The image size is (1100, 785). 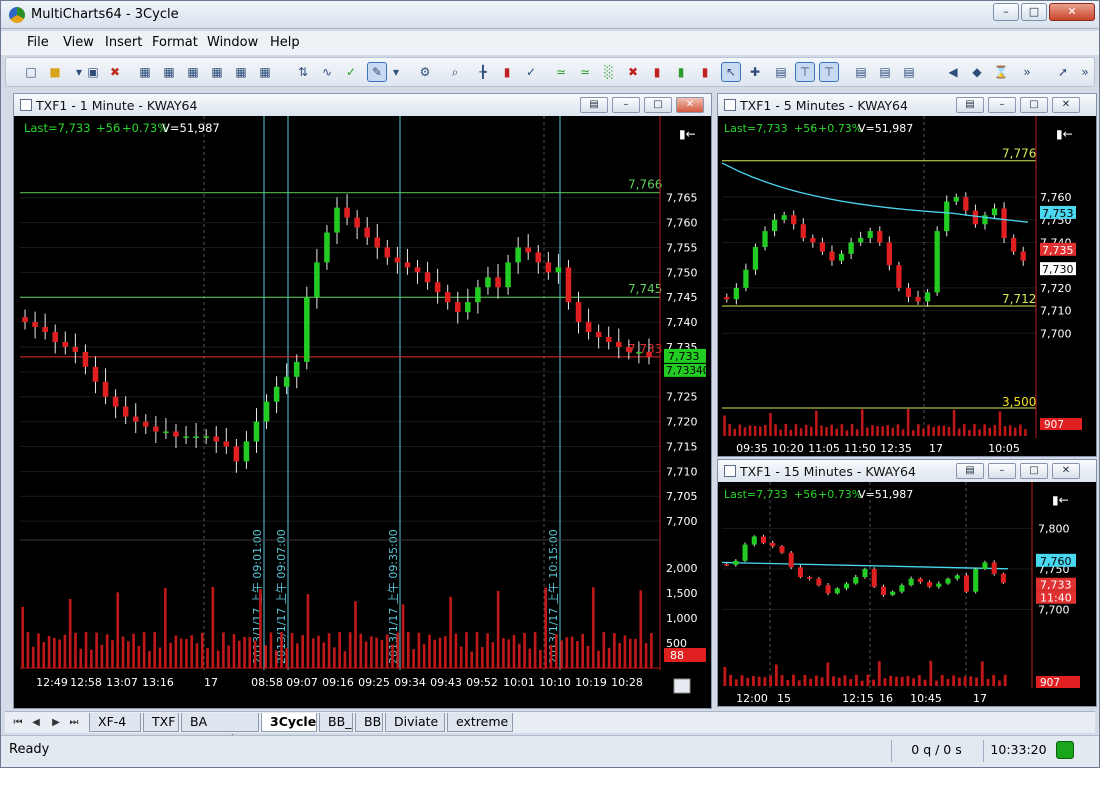 What do you see at coordinates (351, 72) in the screenshot?
I see `insert-signal-icon: ✓` at bounding box center [351, 72].